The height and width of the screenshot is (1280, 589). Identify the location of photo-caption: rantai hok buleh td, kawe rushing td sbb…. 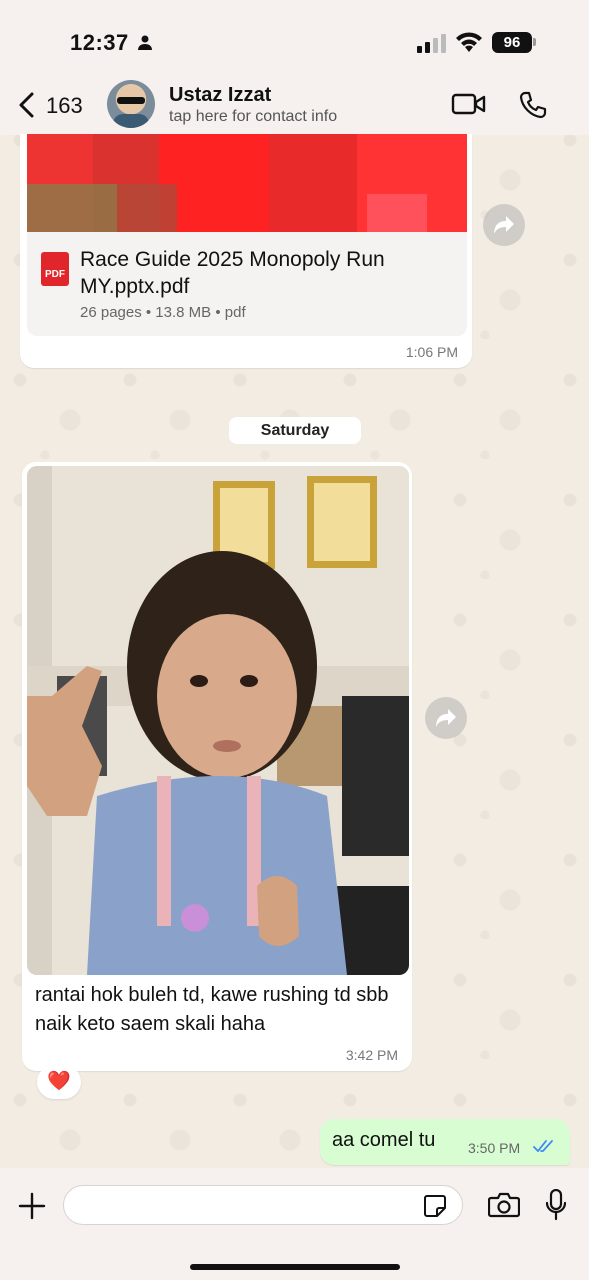
(212, 1009).